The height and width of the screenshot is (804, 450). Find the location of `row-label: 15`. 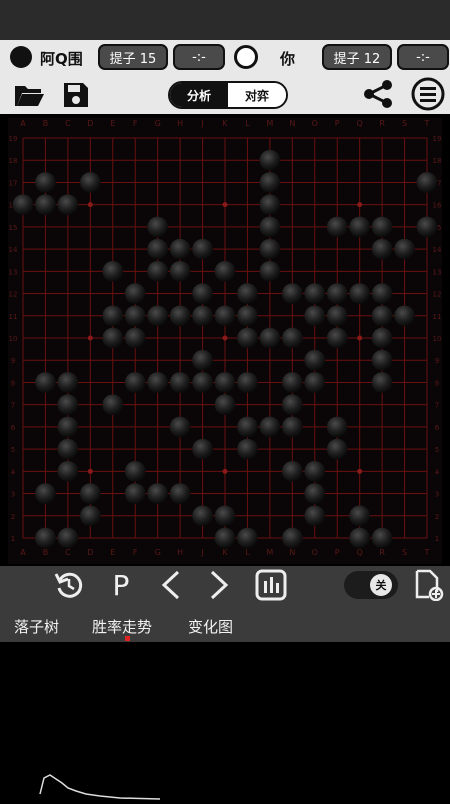

row-label: 15 is located at coordinates (13, 228).